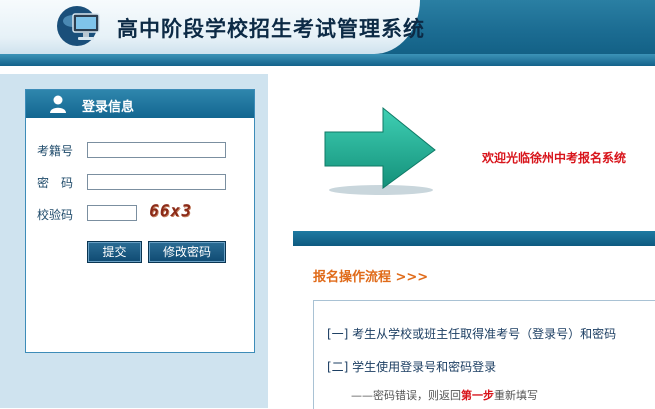 The width and height of the screenshot is (655, 409). What do you see at coordinates (554, 158) in the screenshot?
I see `welcome-text: 欢迎光临徐州中考报名系统` at bounding box center [554, 158].